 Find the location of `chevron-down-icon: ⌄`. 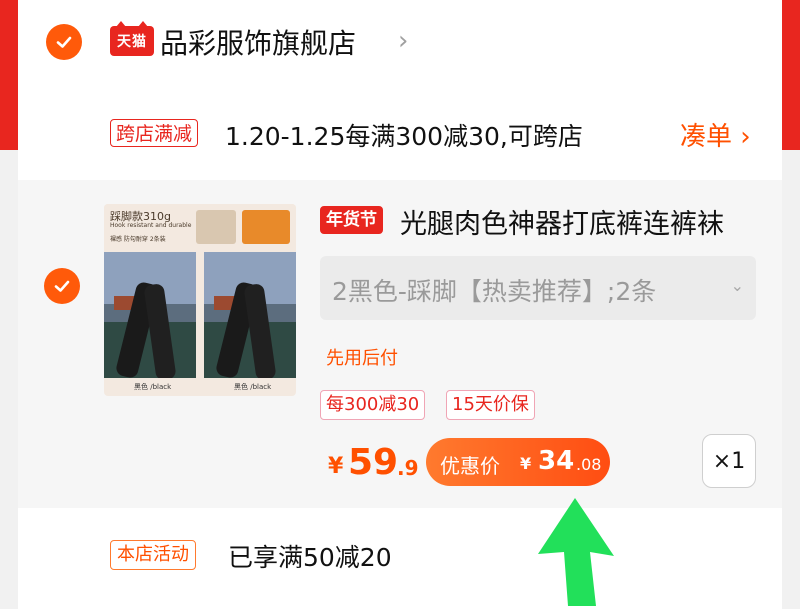

chevron-down-icon: ⌄ is located at coordinates (737, 285).